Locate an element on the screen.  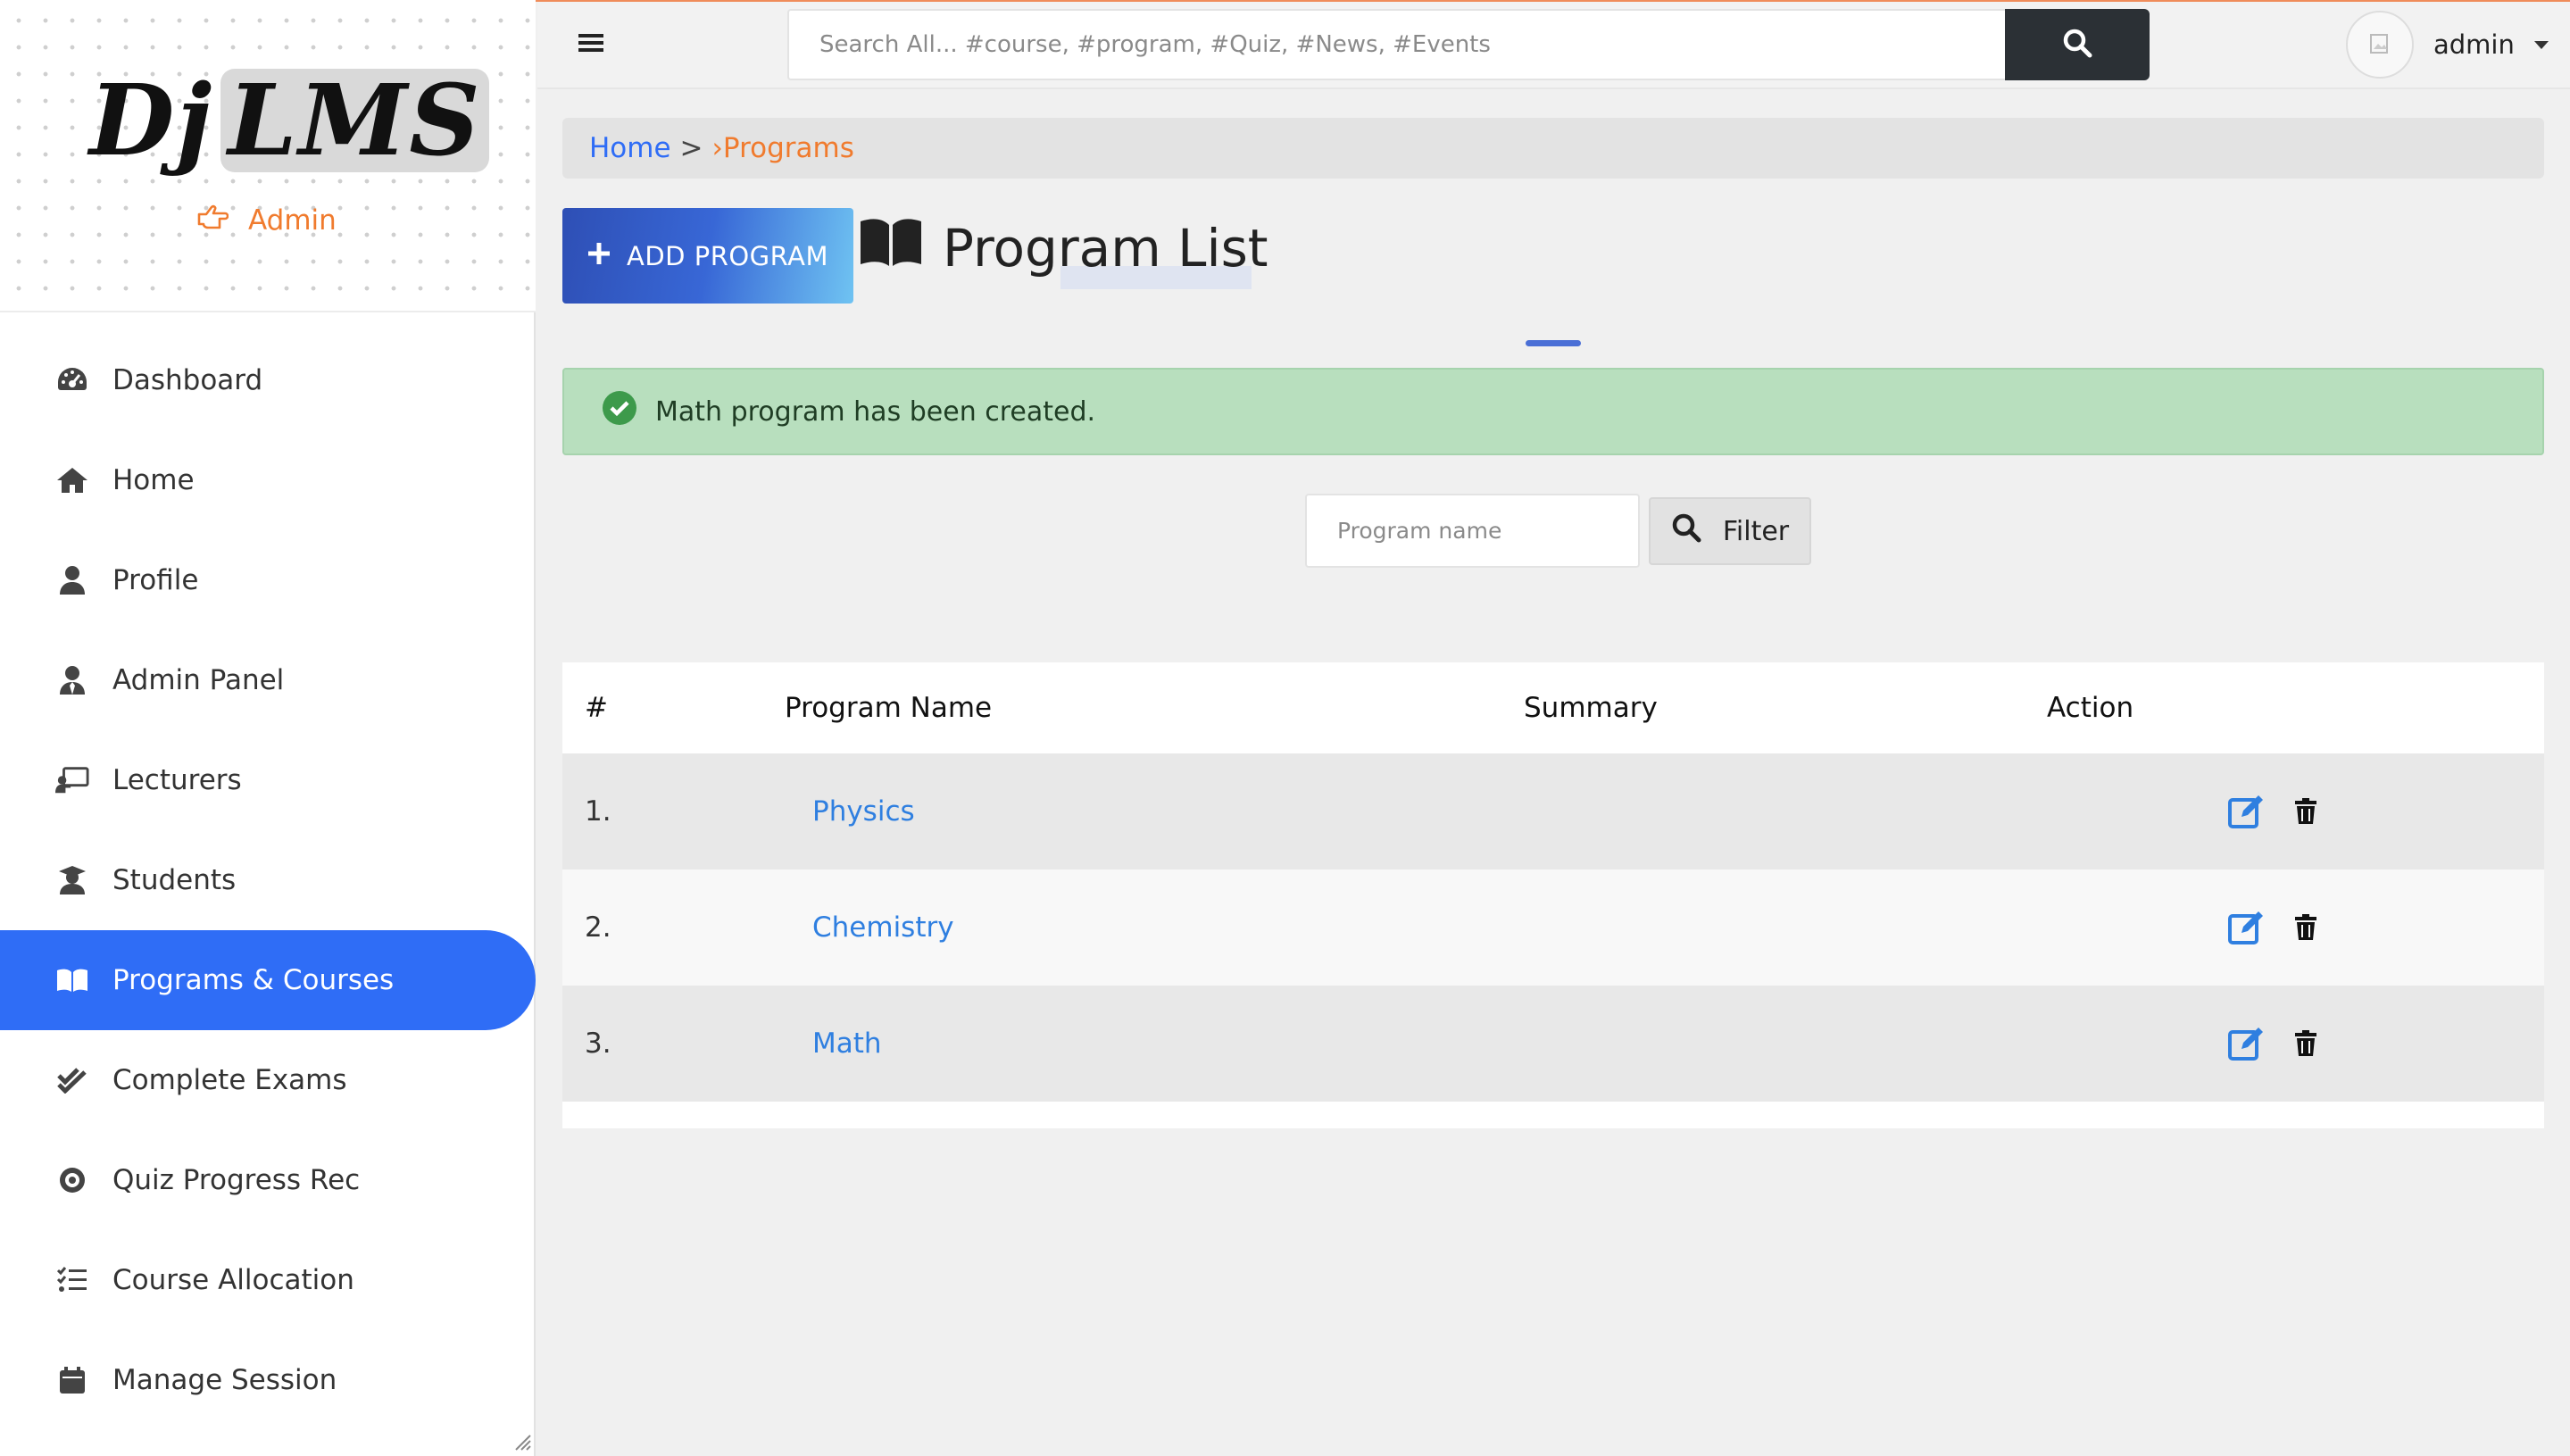
sidebar-item-label: Home is located at coordinates (153, 480).